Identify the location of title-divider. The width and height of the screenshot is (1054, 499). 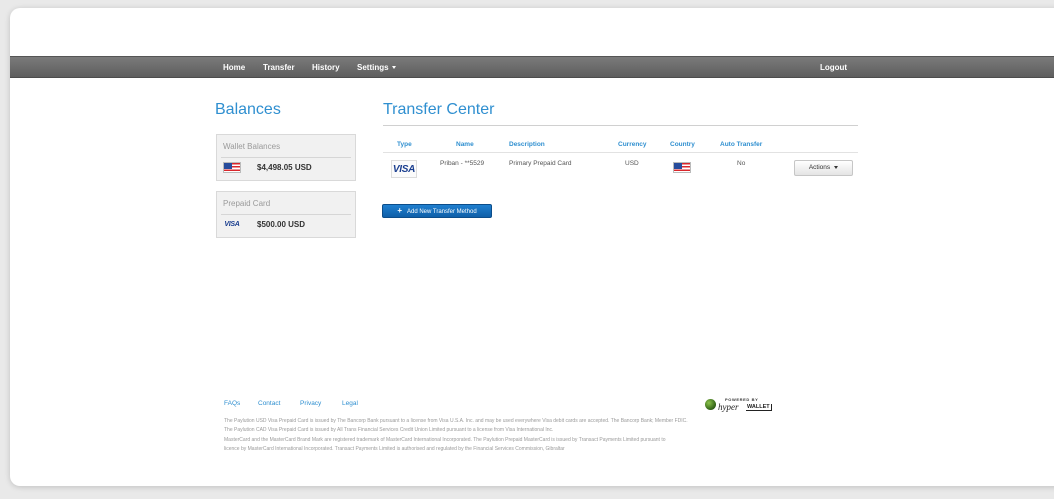
(620, 125).